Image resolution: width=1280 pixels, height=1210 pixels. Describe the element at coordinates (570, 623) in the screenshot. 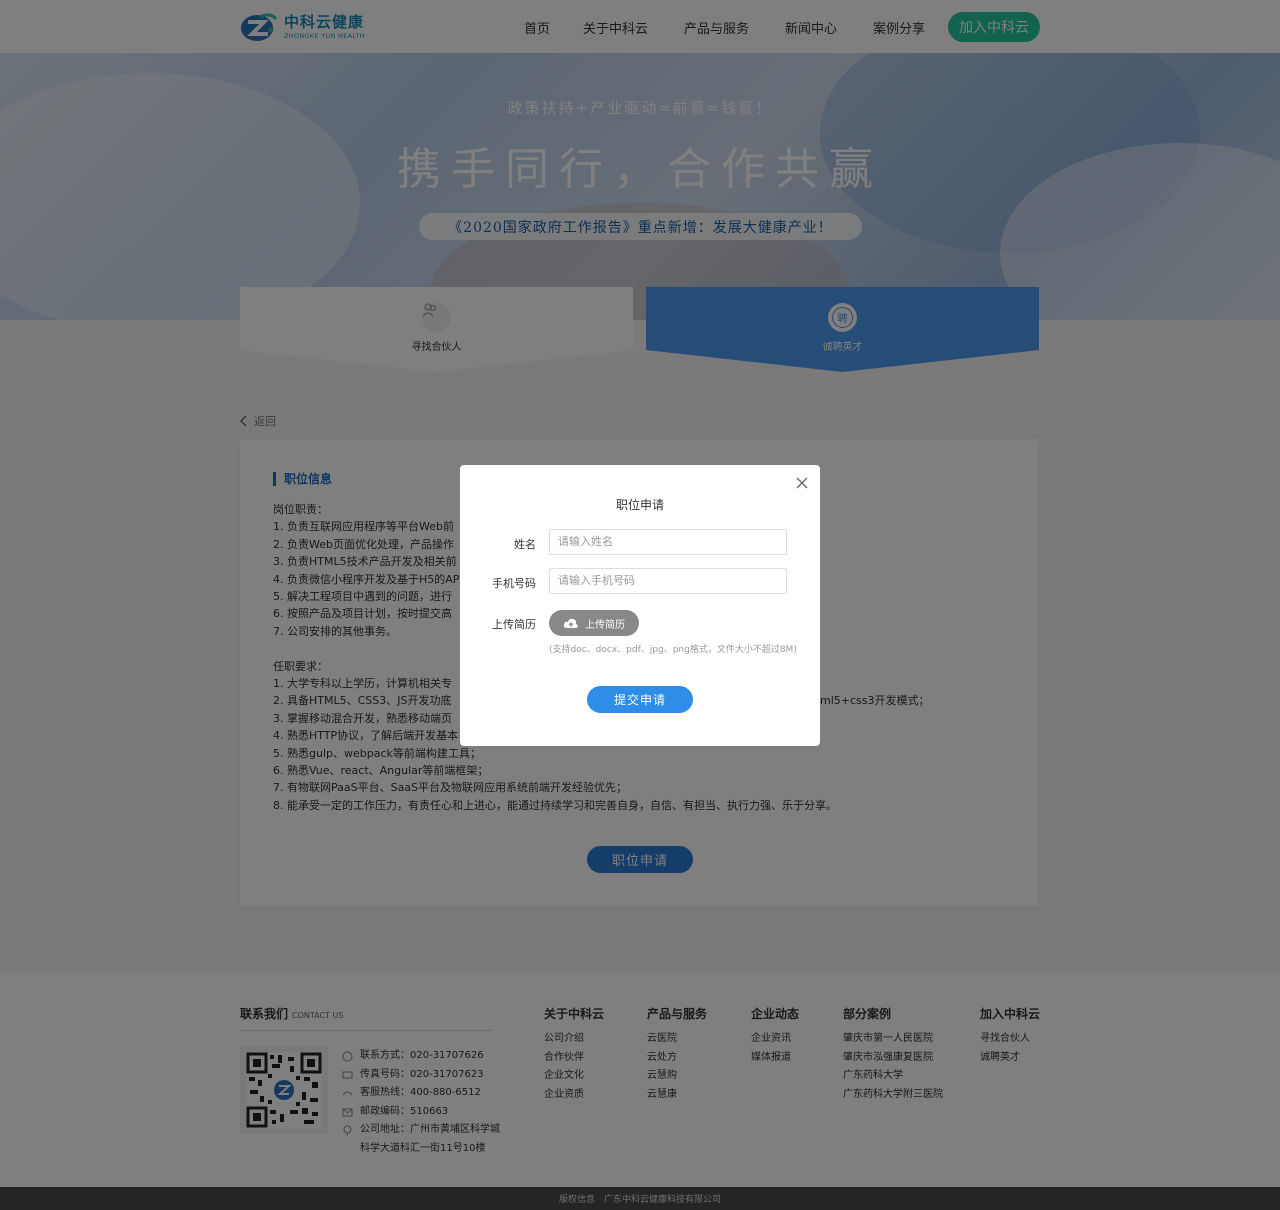

I see `cloud-upload-icon` at that location.